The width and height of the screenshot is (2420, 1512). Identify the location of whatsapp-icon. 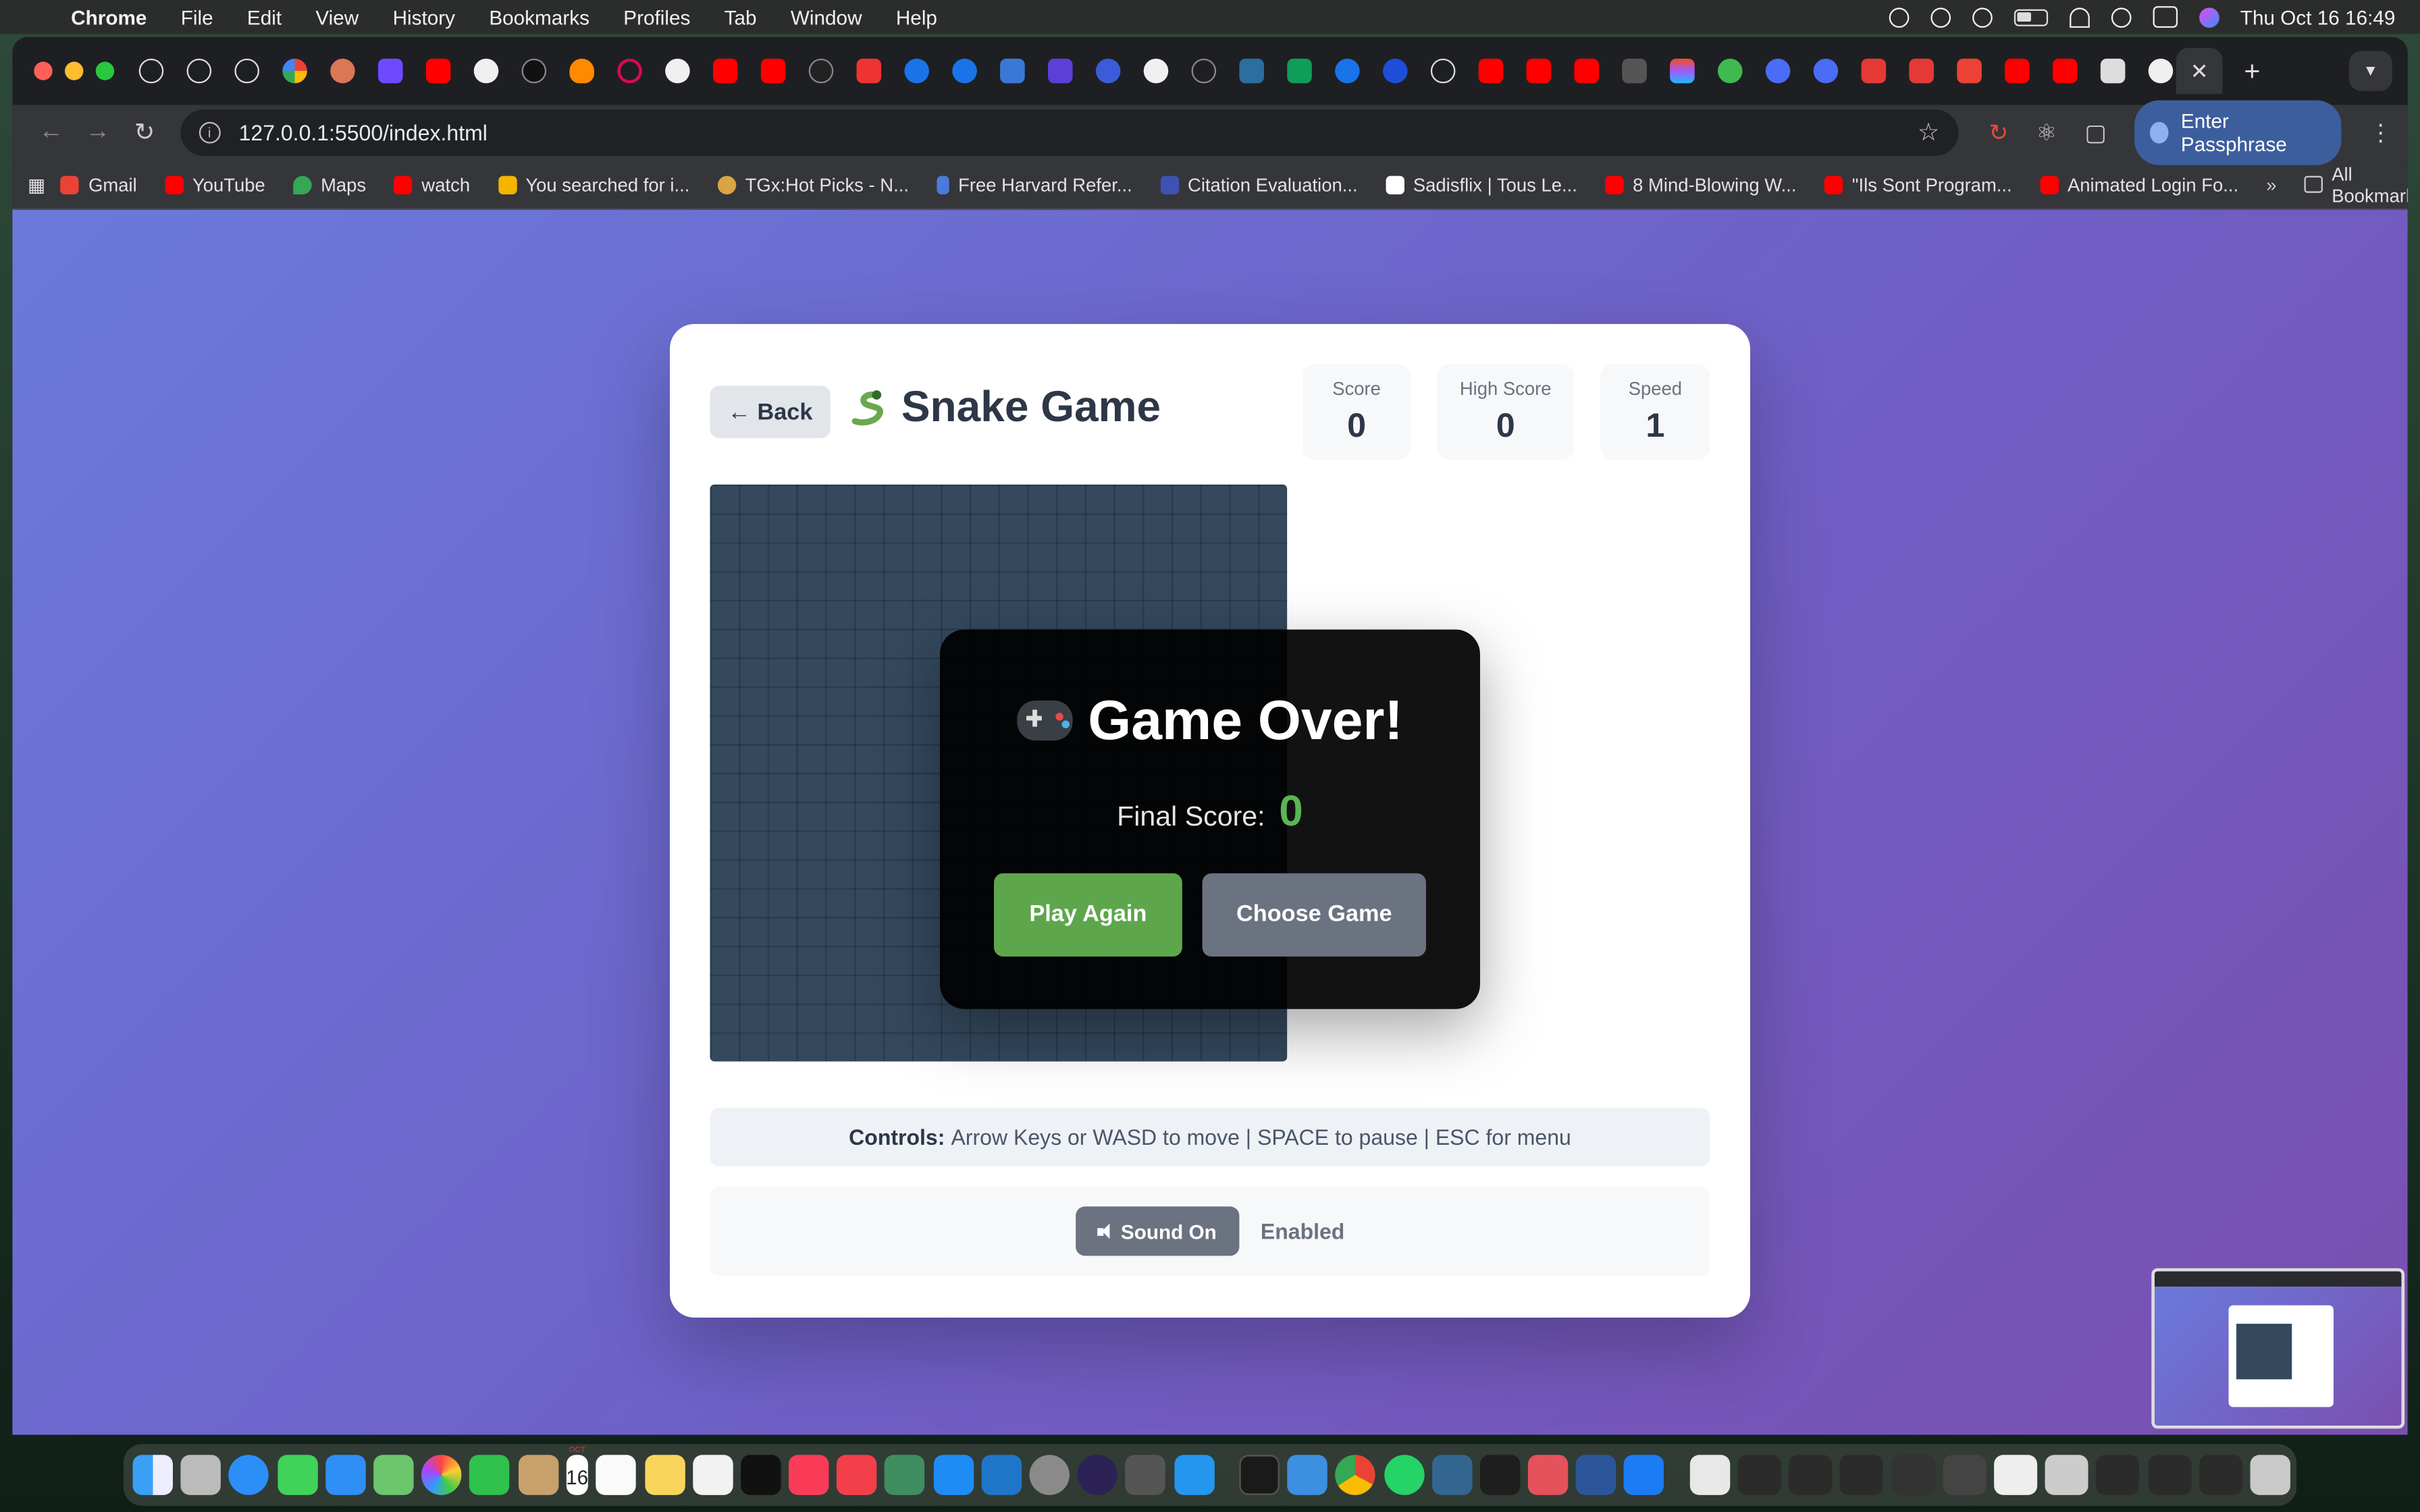
(1404, 1475).